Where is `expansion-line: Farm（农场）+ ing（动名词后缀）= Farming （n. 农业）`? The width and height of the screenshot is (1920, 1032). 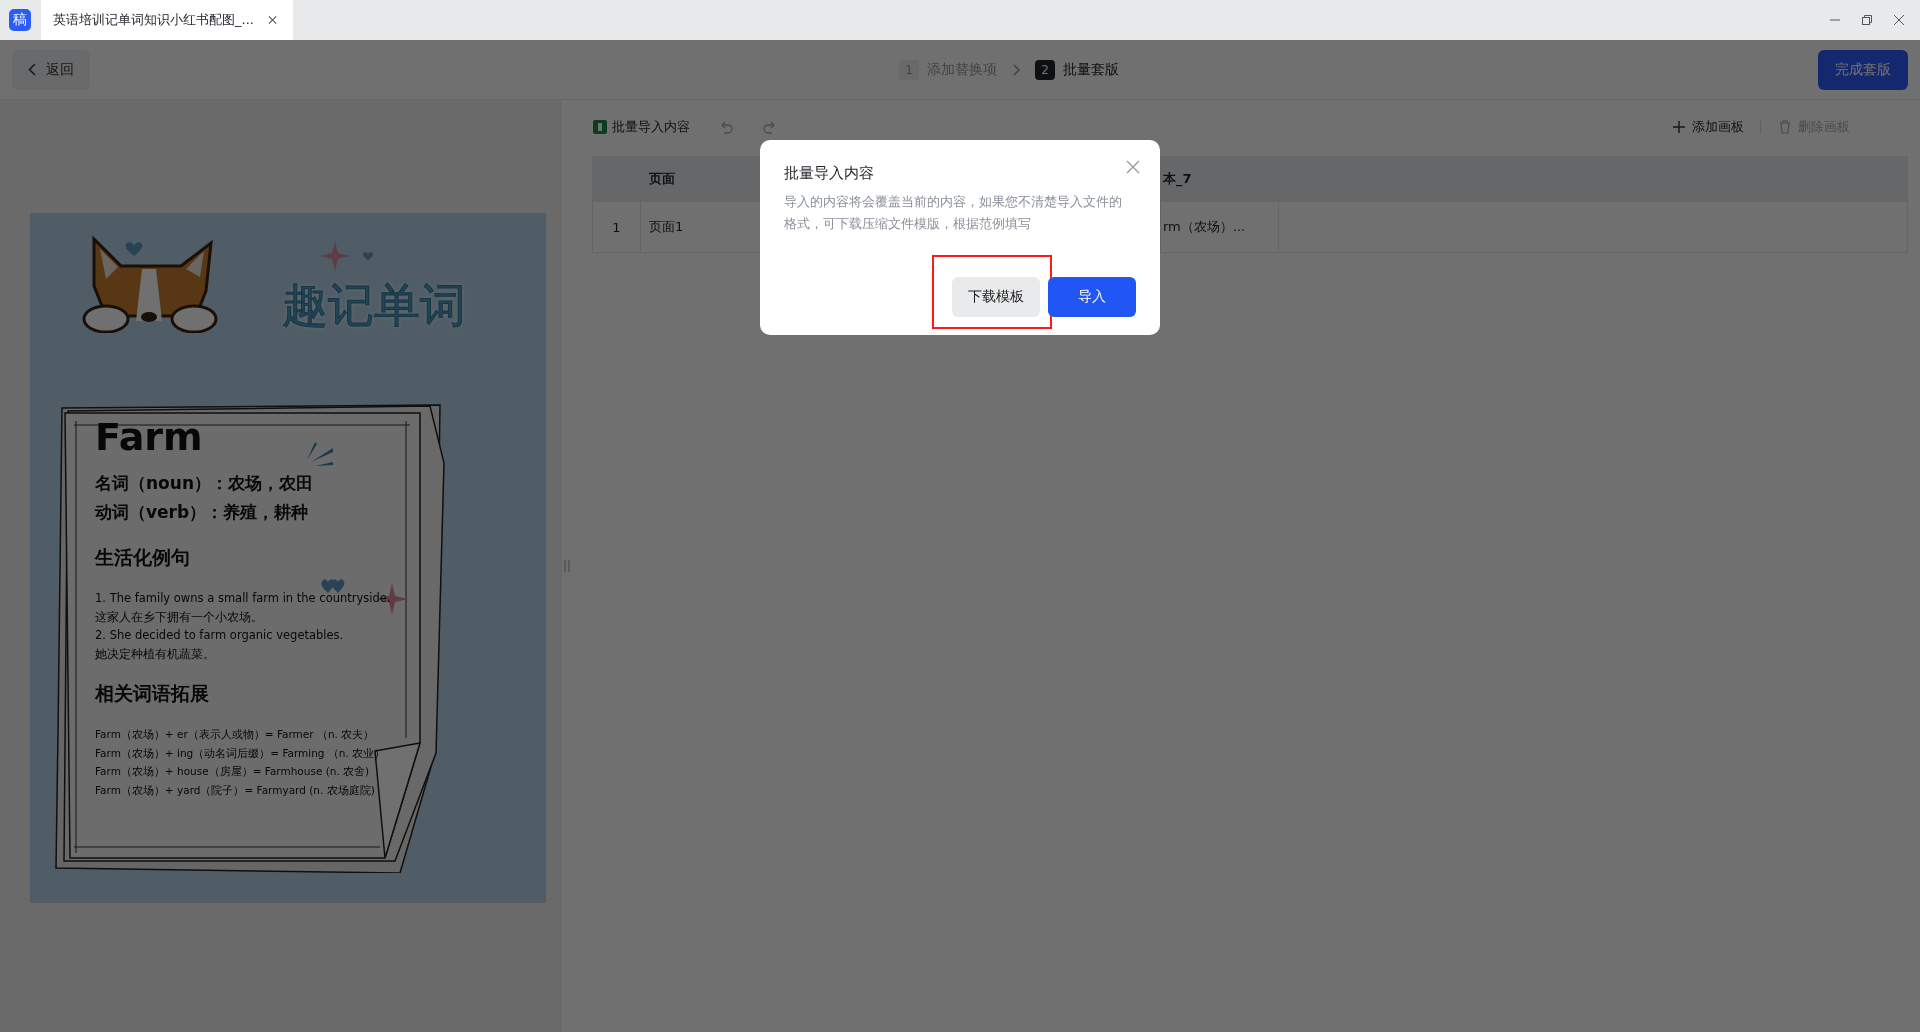 expansion-line: Farm（农场）+ ing（动名词后缀）= Farming （n. 农业） is located at coordinates (240, 753).